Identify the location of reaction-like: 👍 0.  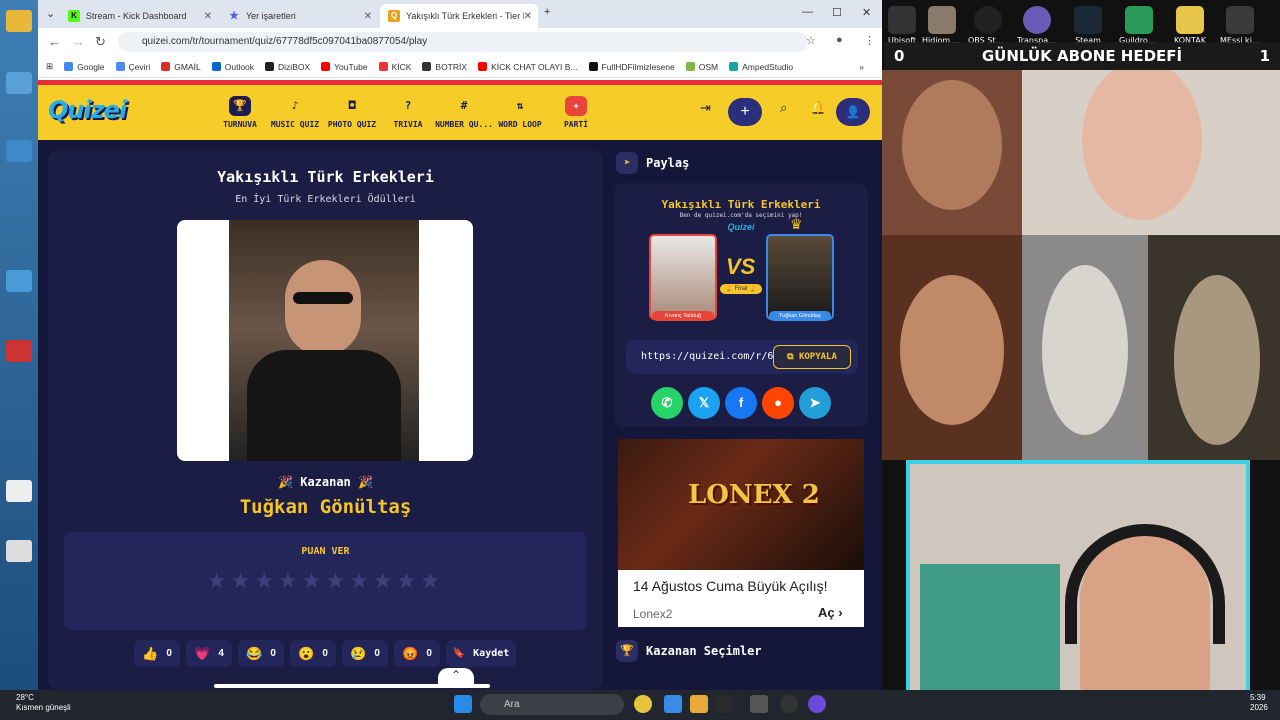
(157, 653).